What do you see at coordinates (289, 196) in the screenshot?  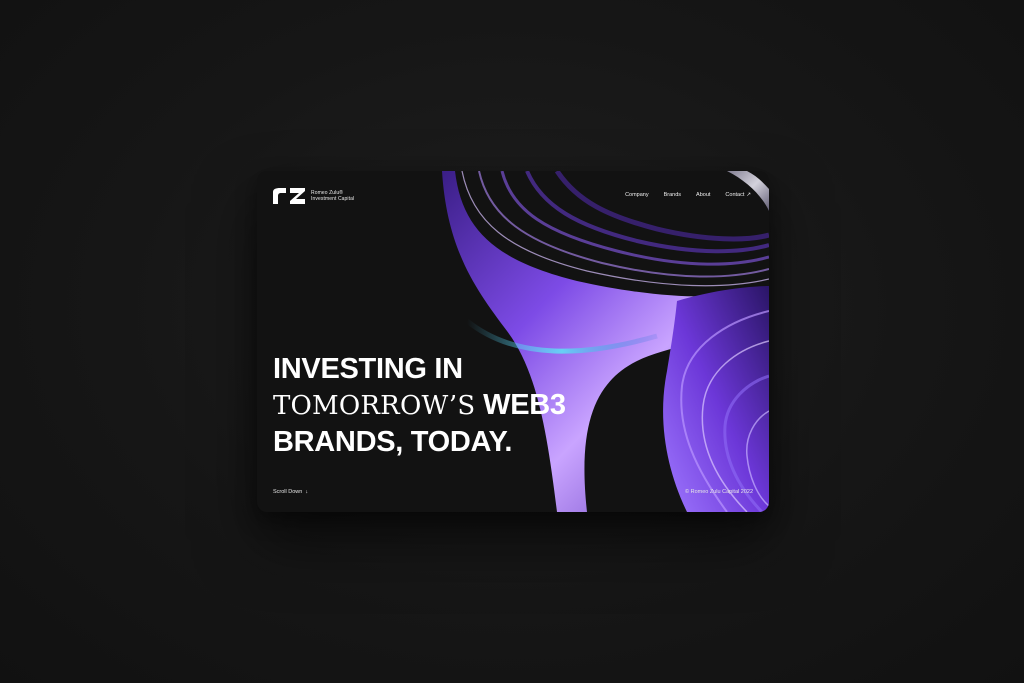 I see `rz-logo-icon` at bounding box center [289, 196].